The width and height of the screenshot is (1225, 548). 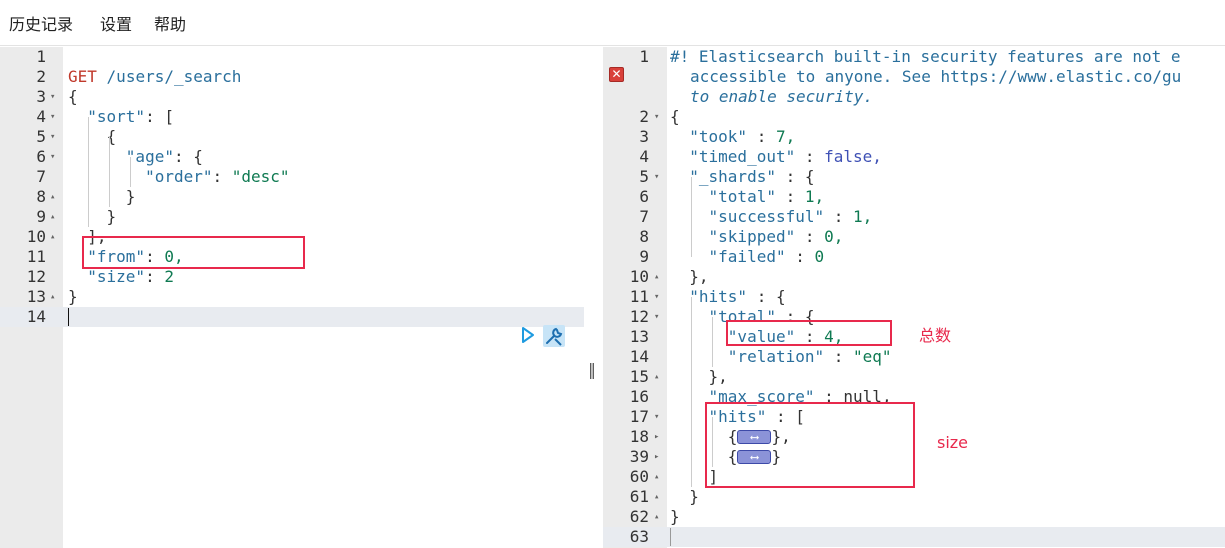 What do you see at coordinates (612, 23) in the screenshot?
I see `menu-bar: 历史记录 设置 帮助` at bounding box center [612, 23].